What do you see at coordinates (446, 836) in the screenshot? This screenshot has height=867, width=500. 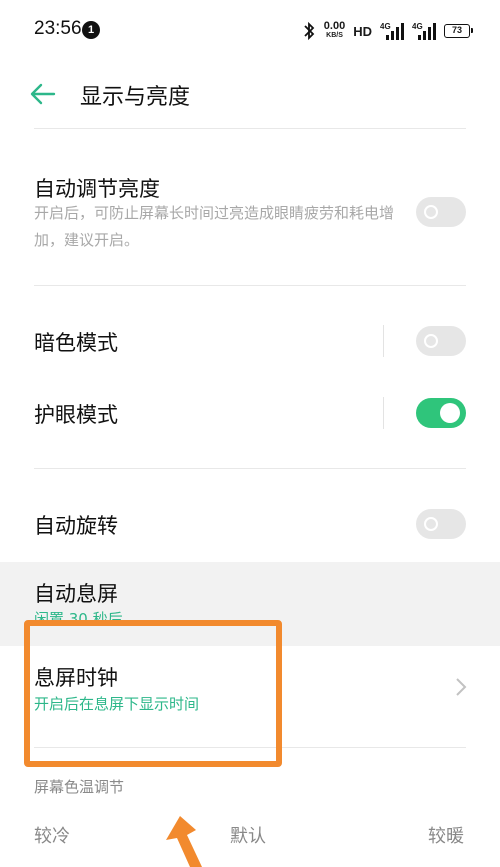 I see `warm-label: 较暖` at bounding box center [446, 836].